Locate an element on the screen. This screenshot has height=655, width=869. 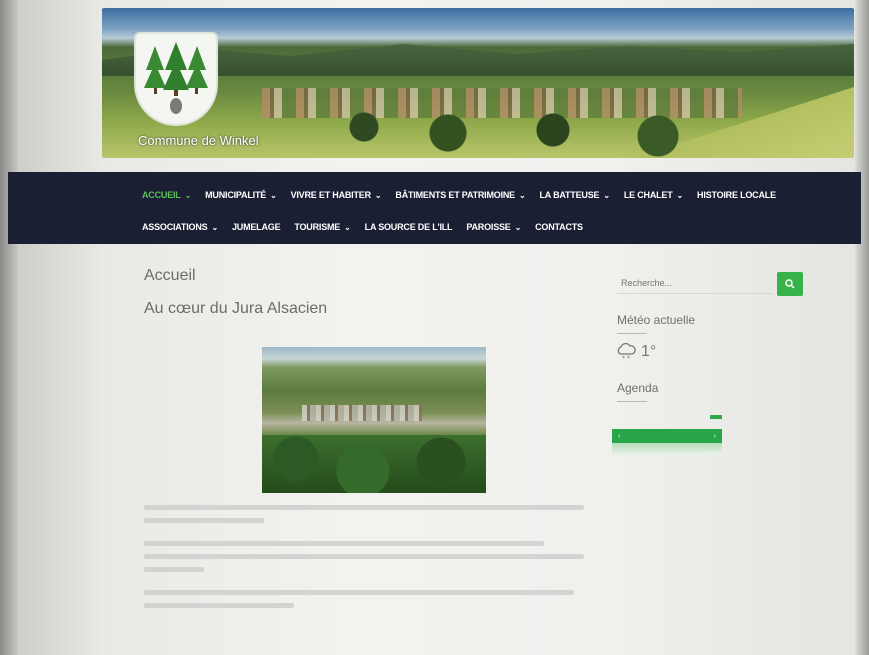
coat-of-arms-logo is located at coordinates (176, 79).